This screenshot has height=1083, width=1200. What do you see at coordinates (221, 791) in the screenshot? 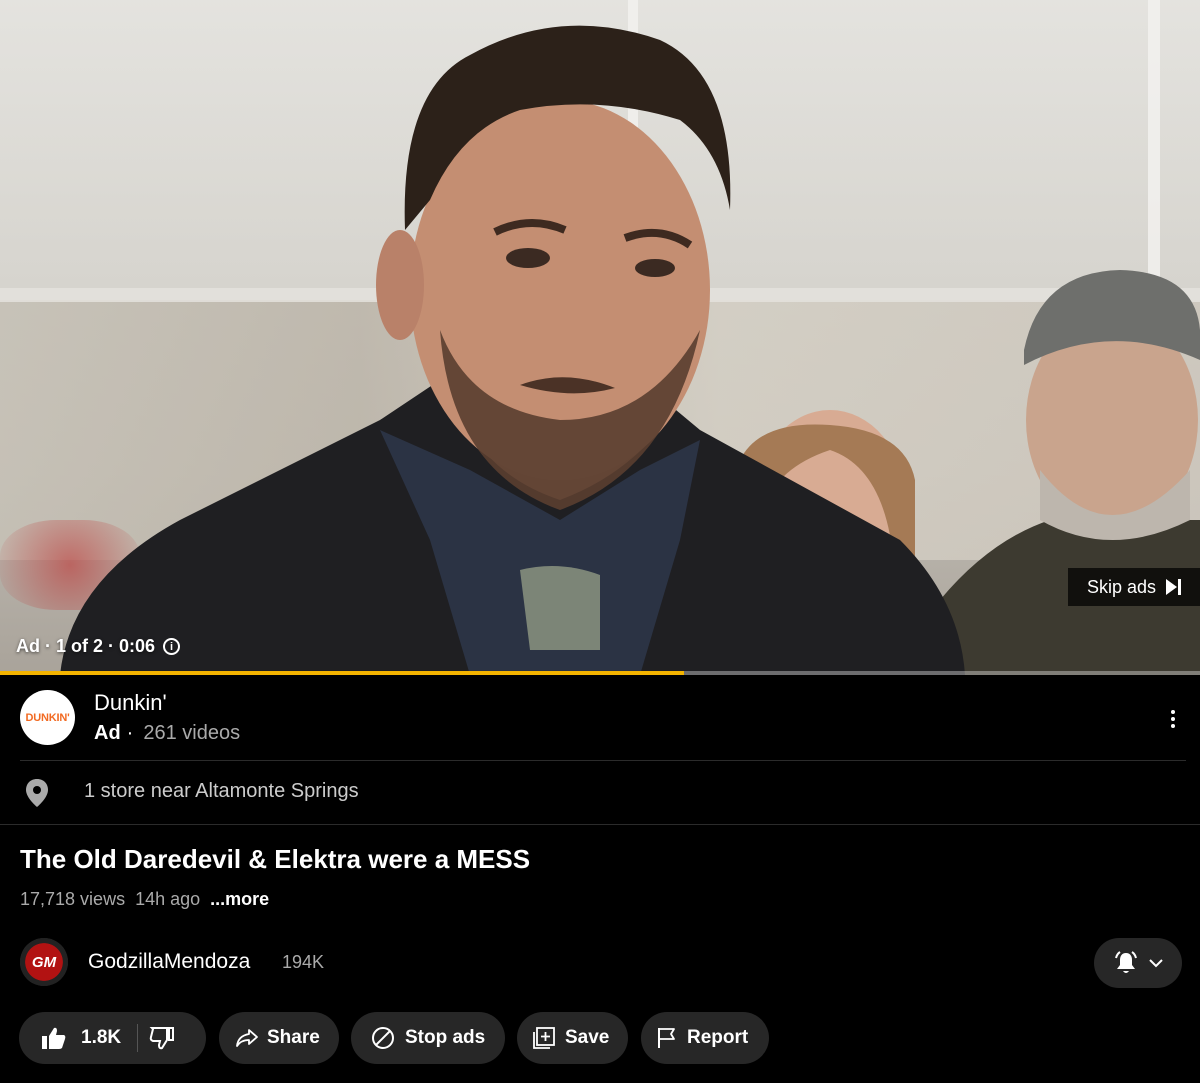
I see `store-location-text: 1 store near Altamonte Springs` at bounding box center [221, 791].